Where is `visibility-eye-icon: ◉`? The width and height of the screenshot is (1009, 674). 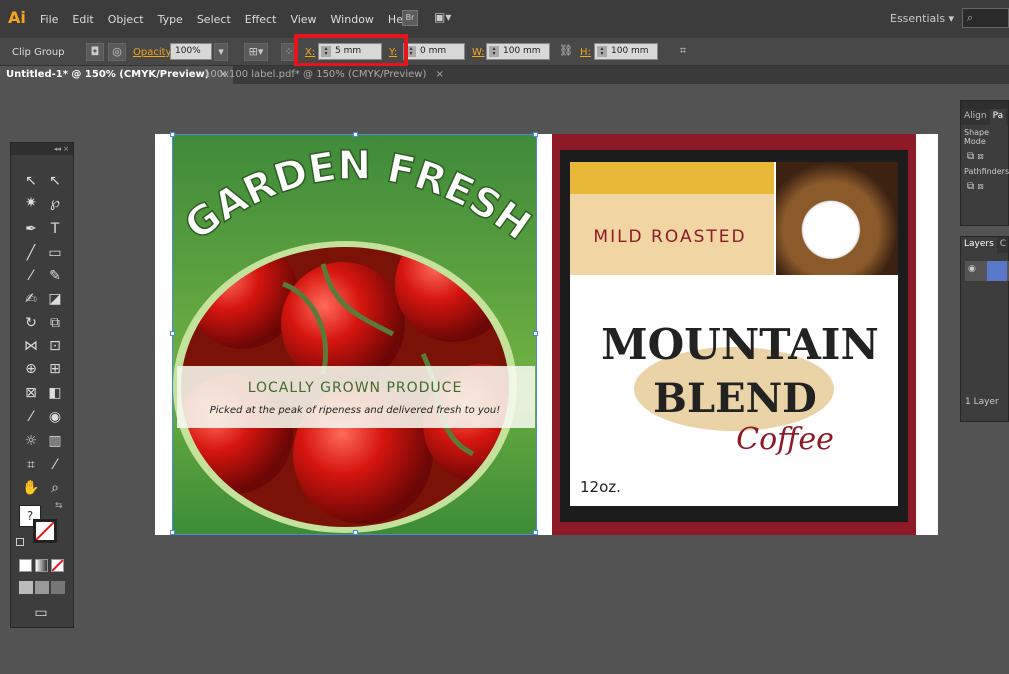 visibility-eye-icon: ◉ is located at coordinates (972, 269).